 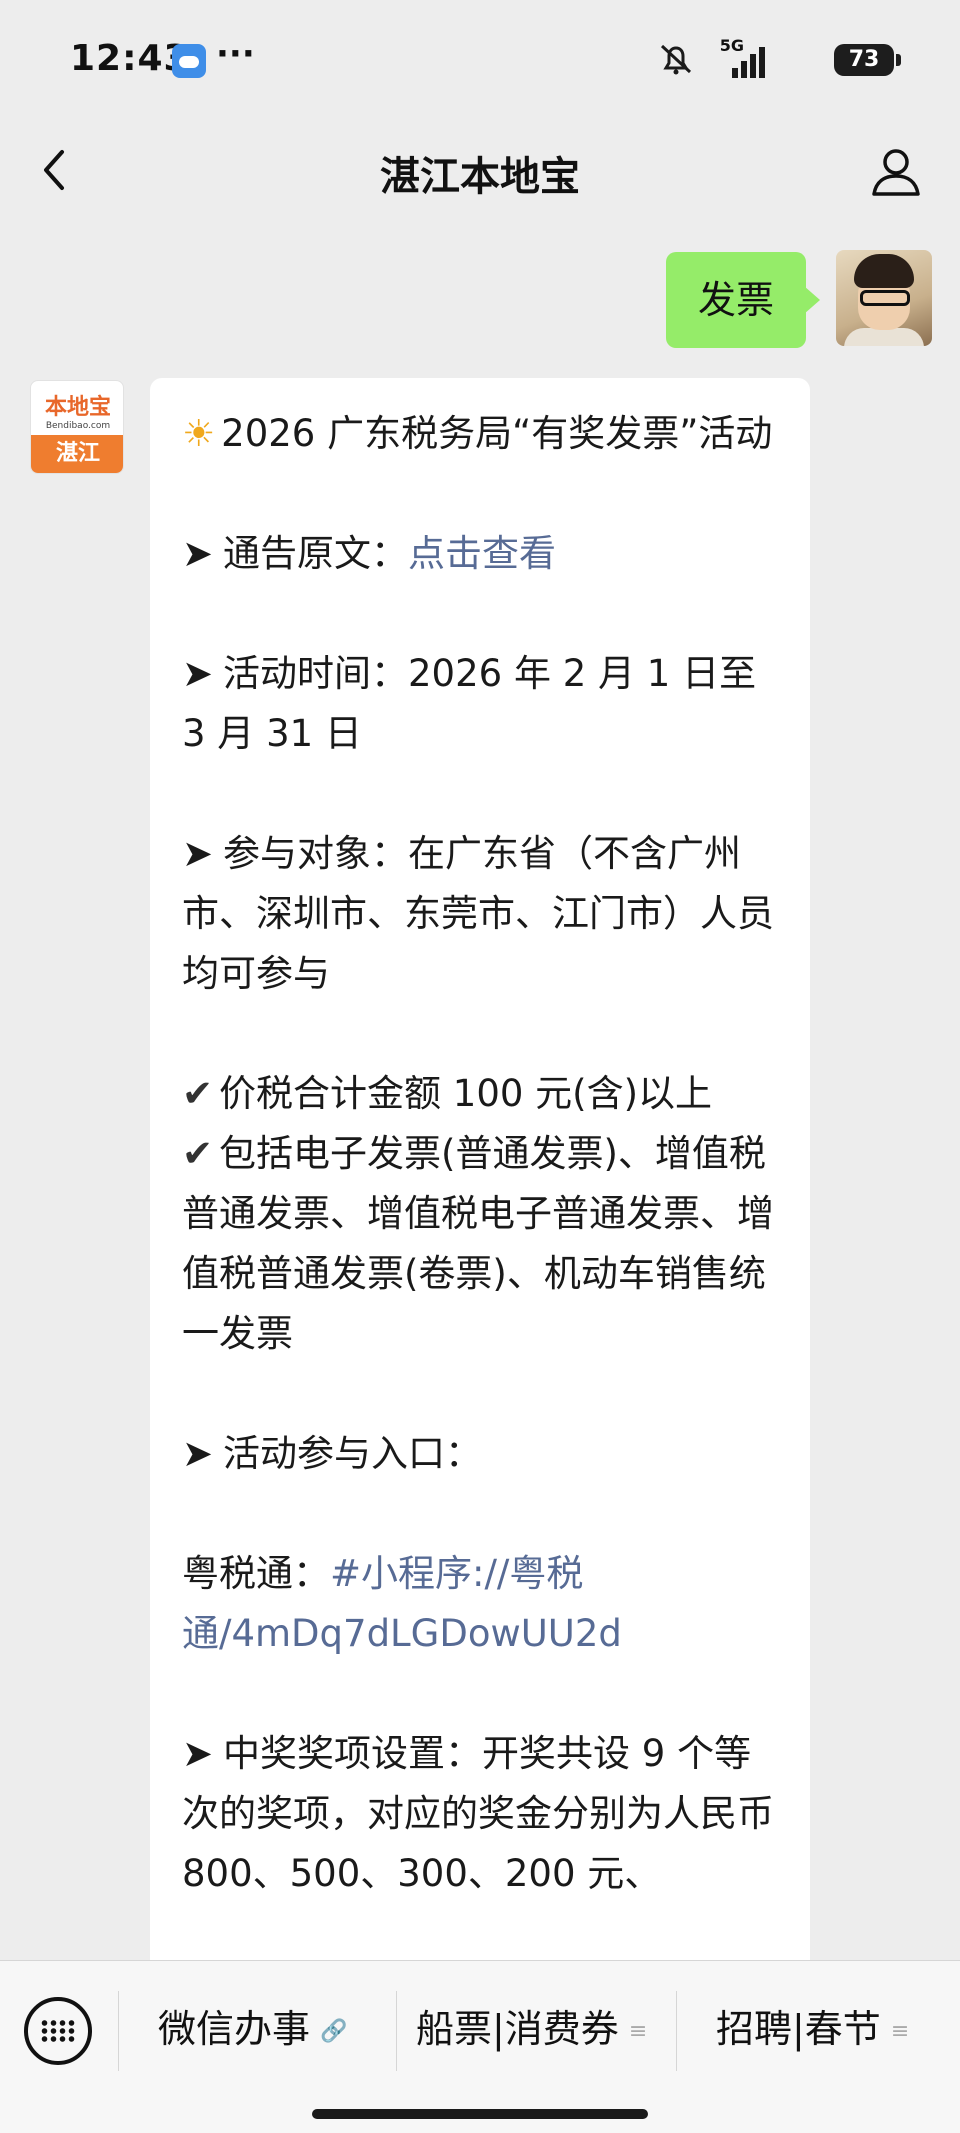 What do you see at coordinates (316, 553) in the screenshot?
I see `notice-label: 通告原文：` at bounding box center [316, 553].